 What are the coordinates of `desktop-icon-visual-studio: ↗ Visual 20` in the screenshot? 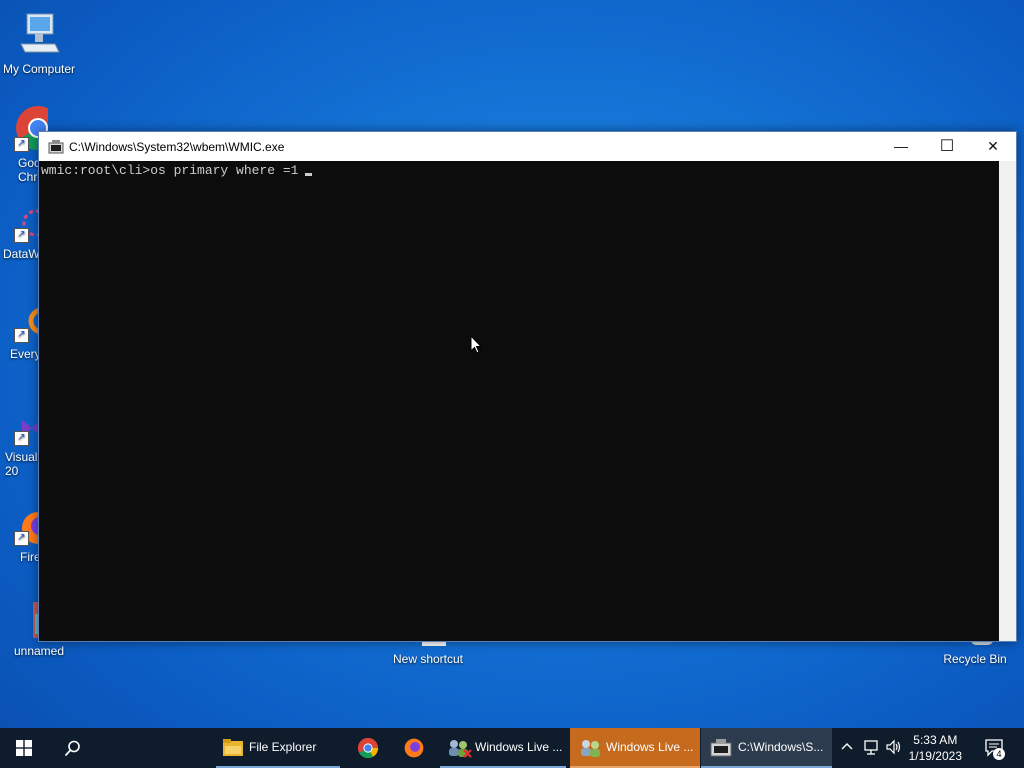 It's located at (20, 448).